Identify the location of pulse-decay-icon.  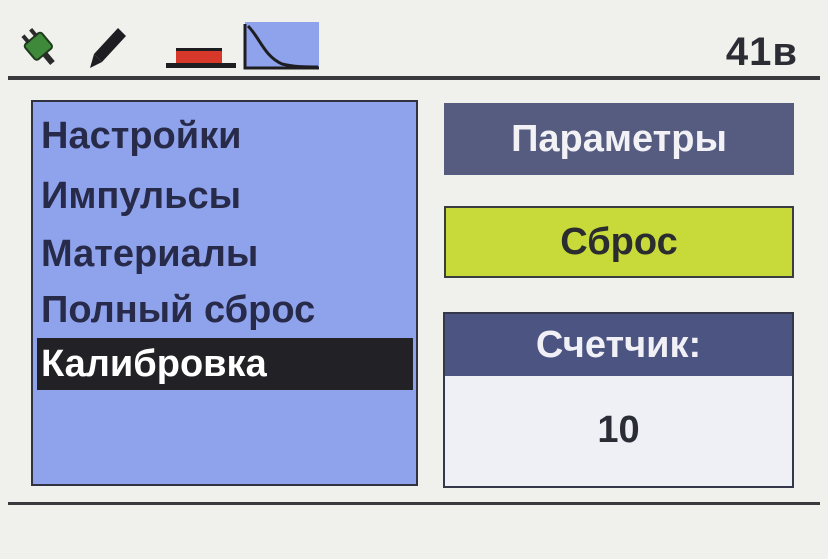
(281, 46).